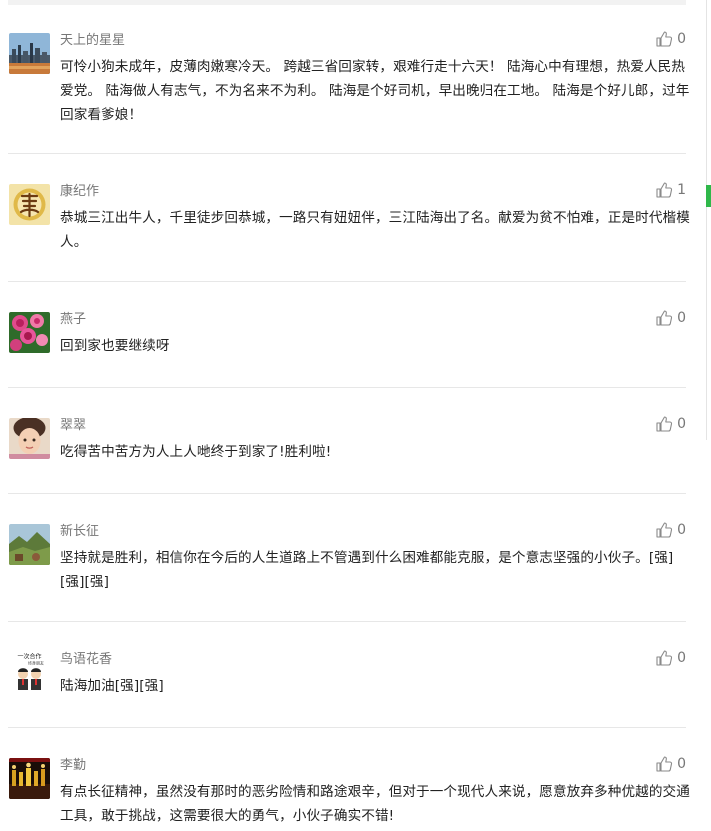 The height and width of the screenshot is (831, 711). I want to click on comment-item: 燕子 0 回到家也要继续呀, so click(347, 348).